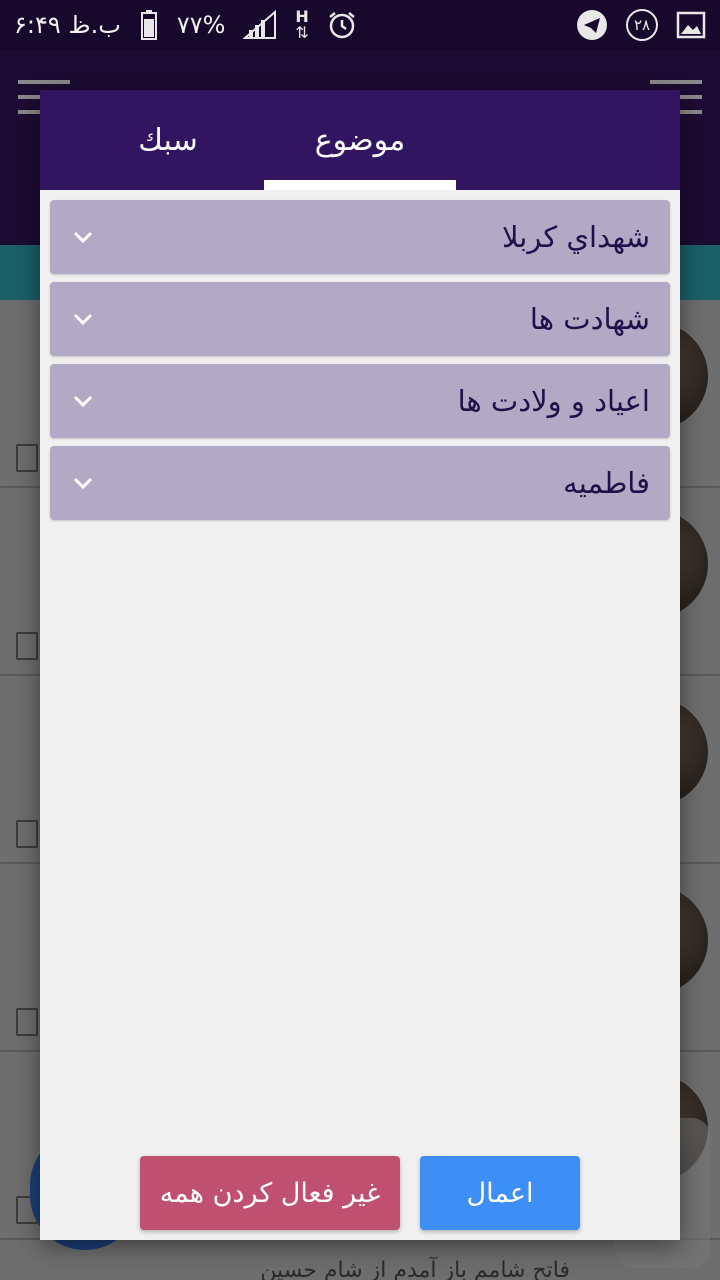 This screenshot has width=720, height=1280. What do you see at coordinates (149, 25) in the screenshot?
I see `battery-icon` at bounding box center [149, 25].